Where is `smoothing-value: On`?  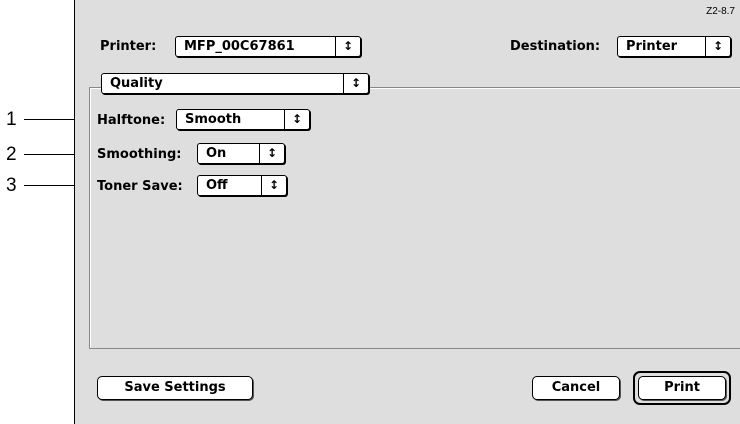 smoothing-value: On is located at coordinates (216, 153).